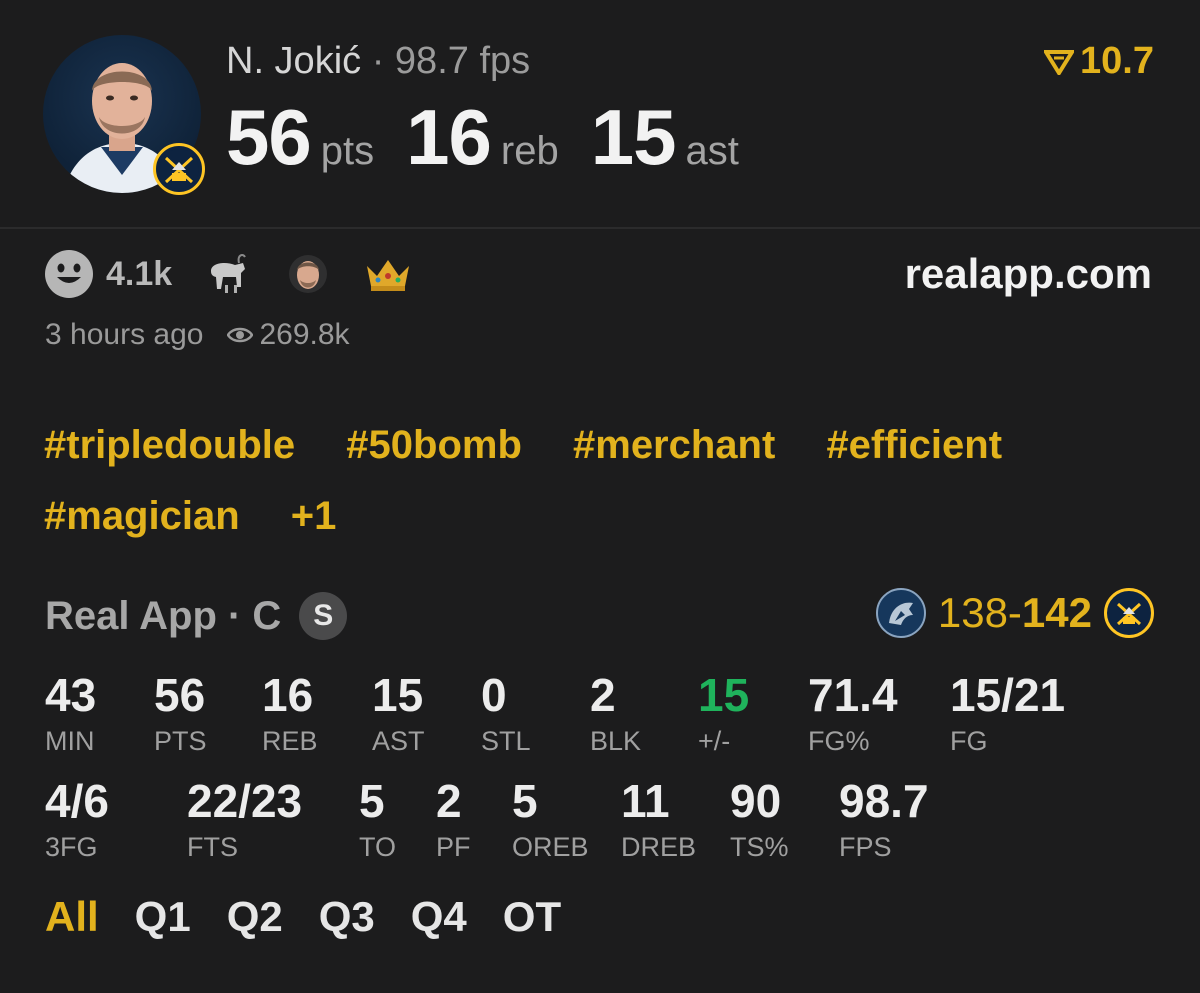 The width and height of the screenshot is (1200, 993). I want to click on hashtag-efficient: #efficient, so click(914, 445).